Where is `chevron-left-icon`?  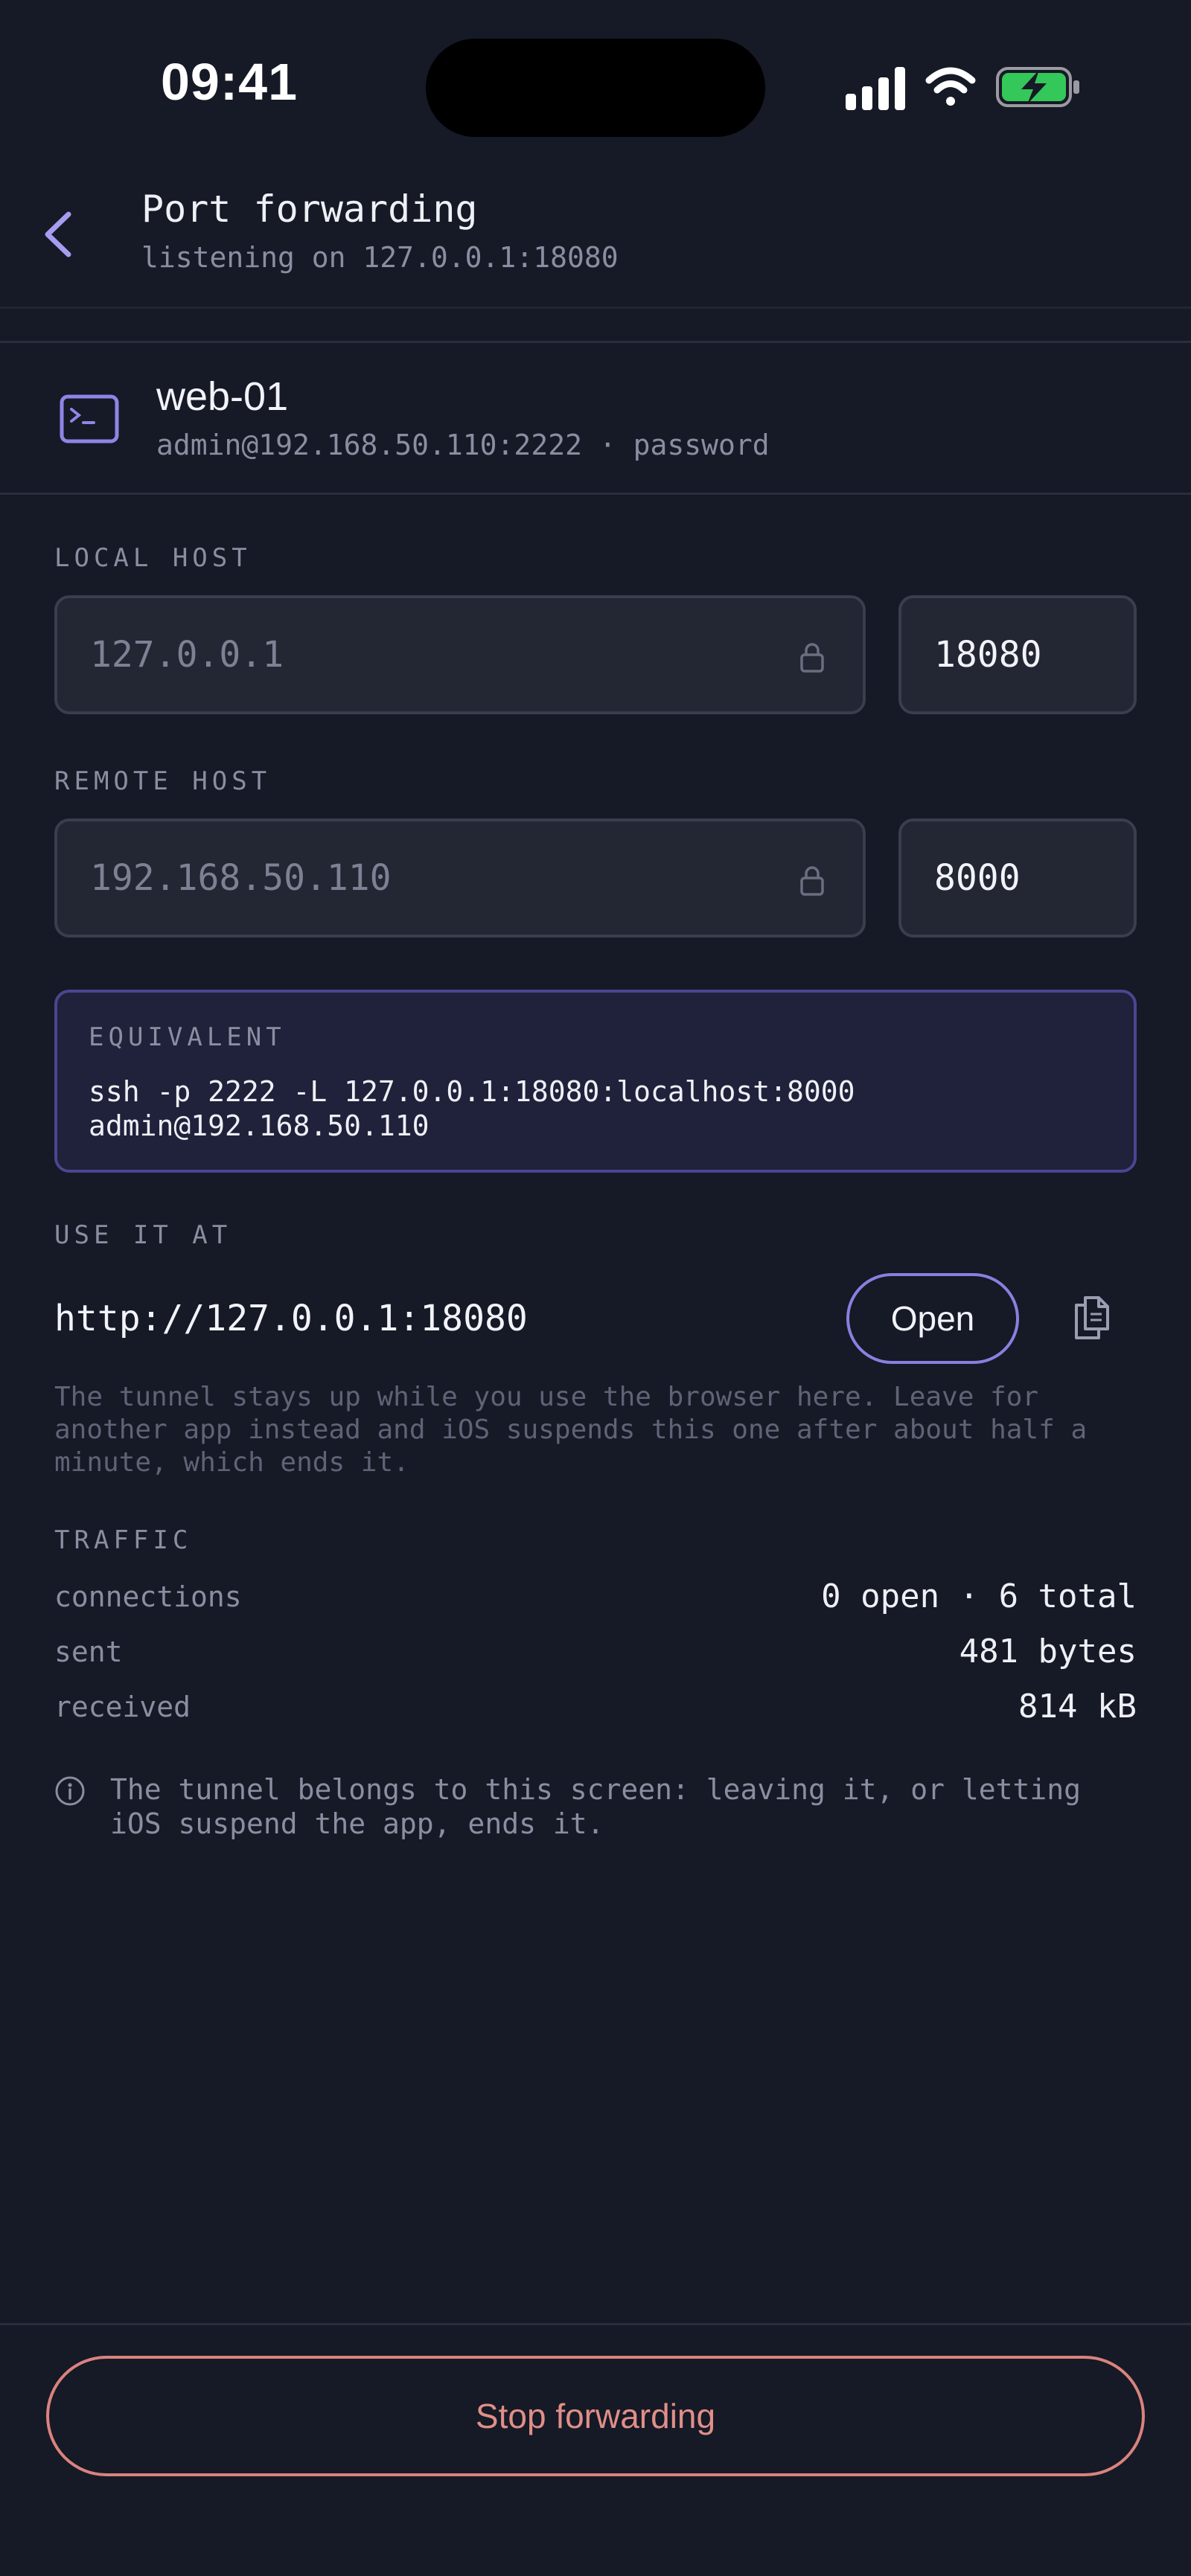 chevron-left-icon is located at coordinates (58, 234).